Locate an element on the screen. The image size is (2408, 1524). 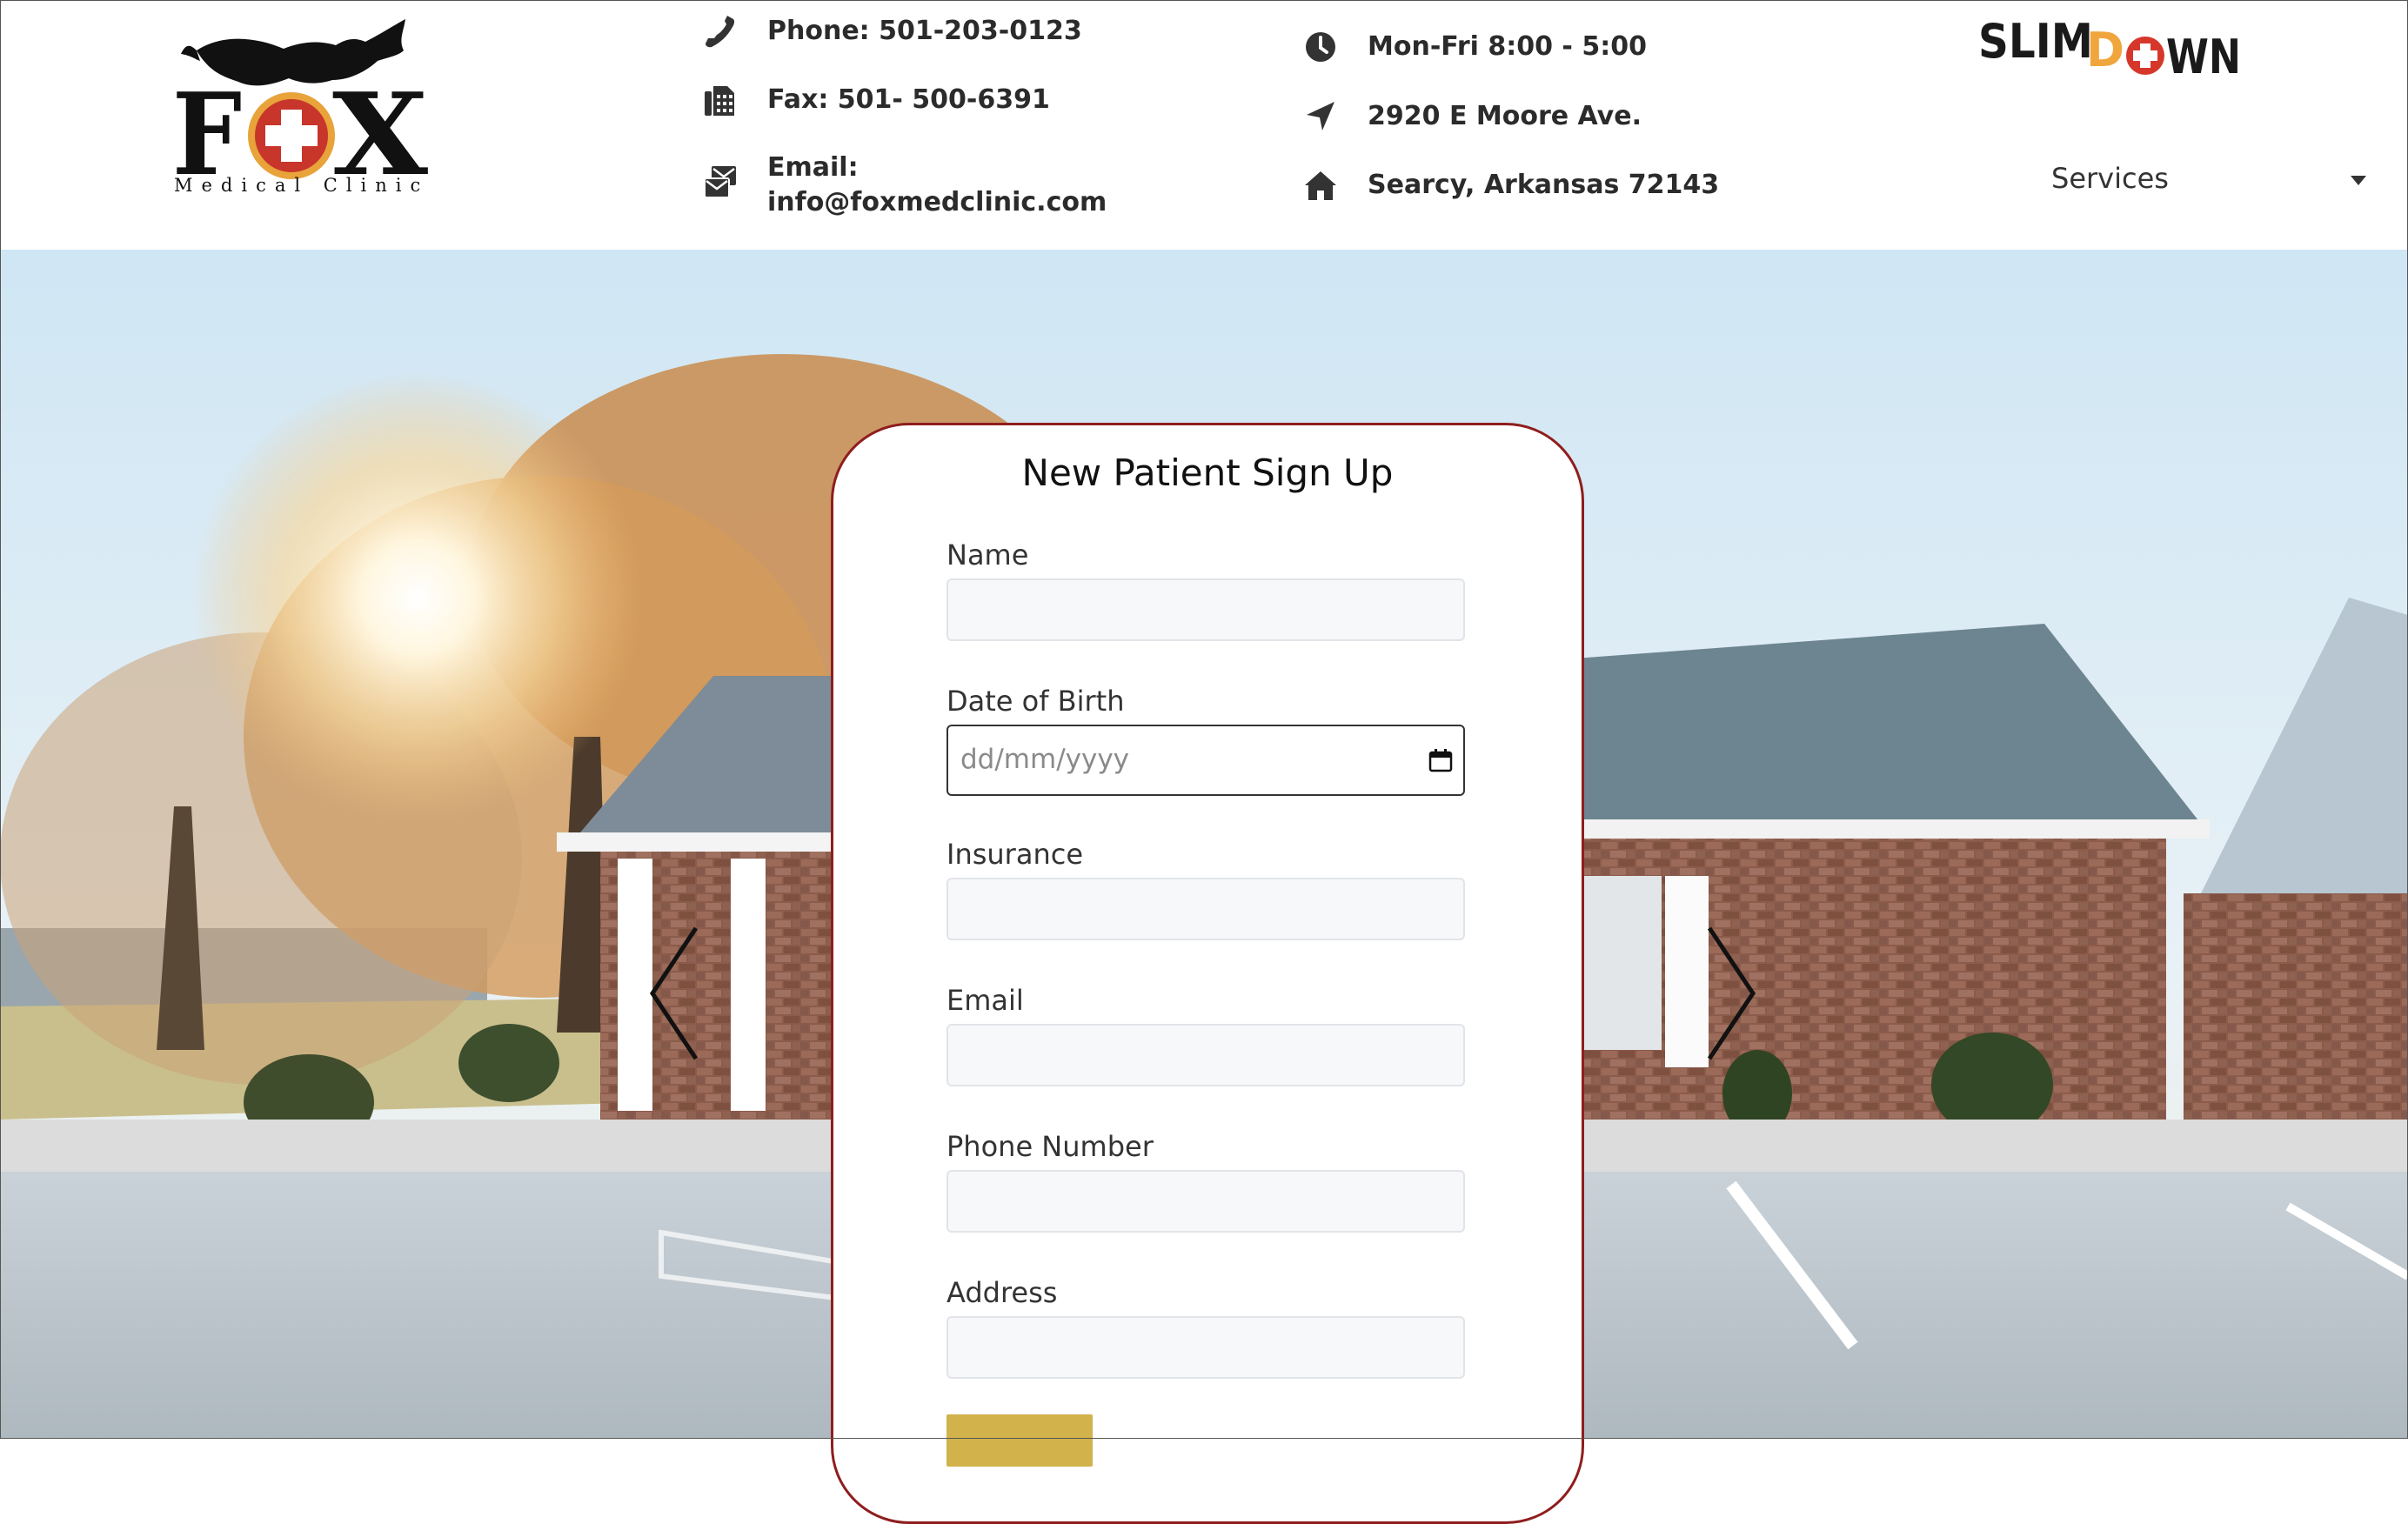
form-title: New Patient Sign Up is located at coordinates (1207, 472).